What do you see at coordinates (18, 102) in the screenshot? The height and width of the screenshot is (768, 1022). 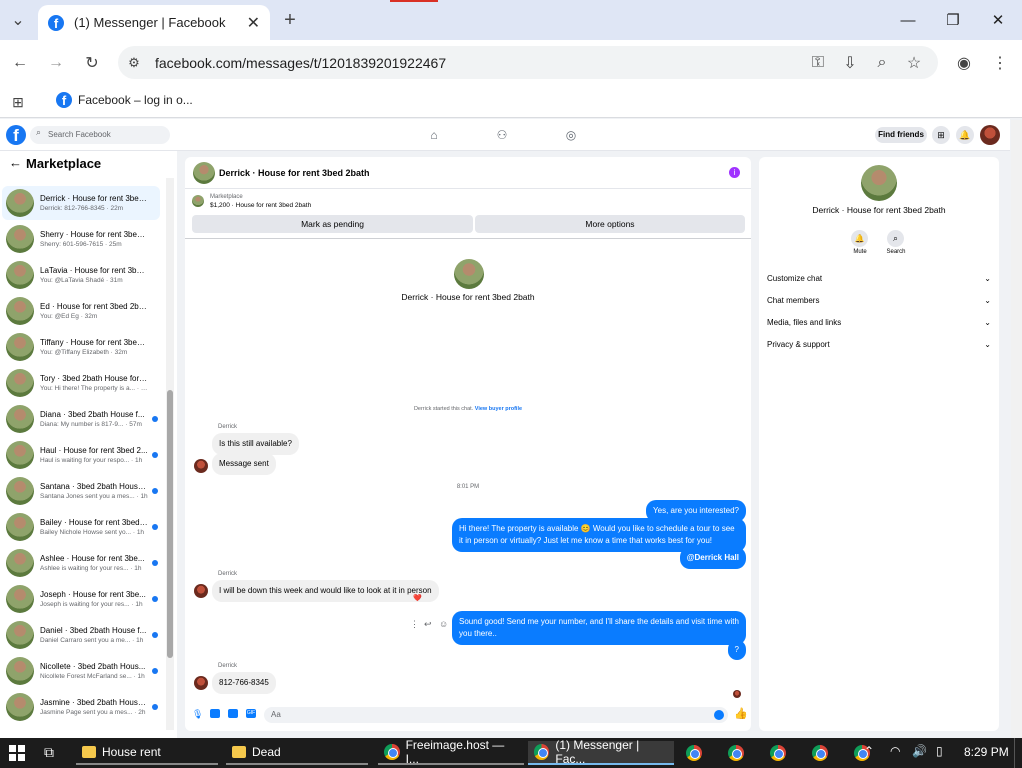 I see `apps-grid-icon: ⊞` at bounding box center [18, 102].